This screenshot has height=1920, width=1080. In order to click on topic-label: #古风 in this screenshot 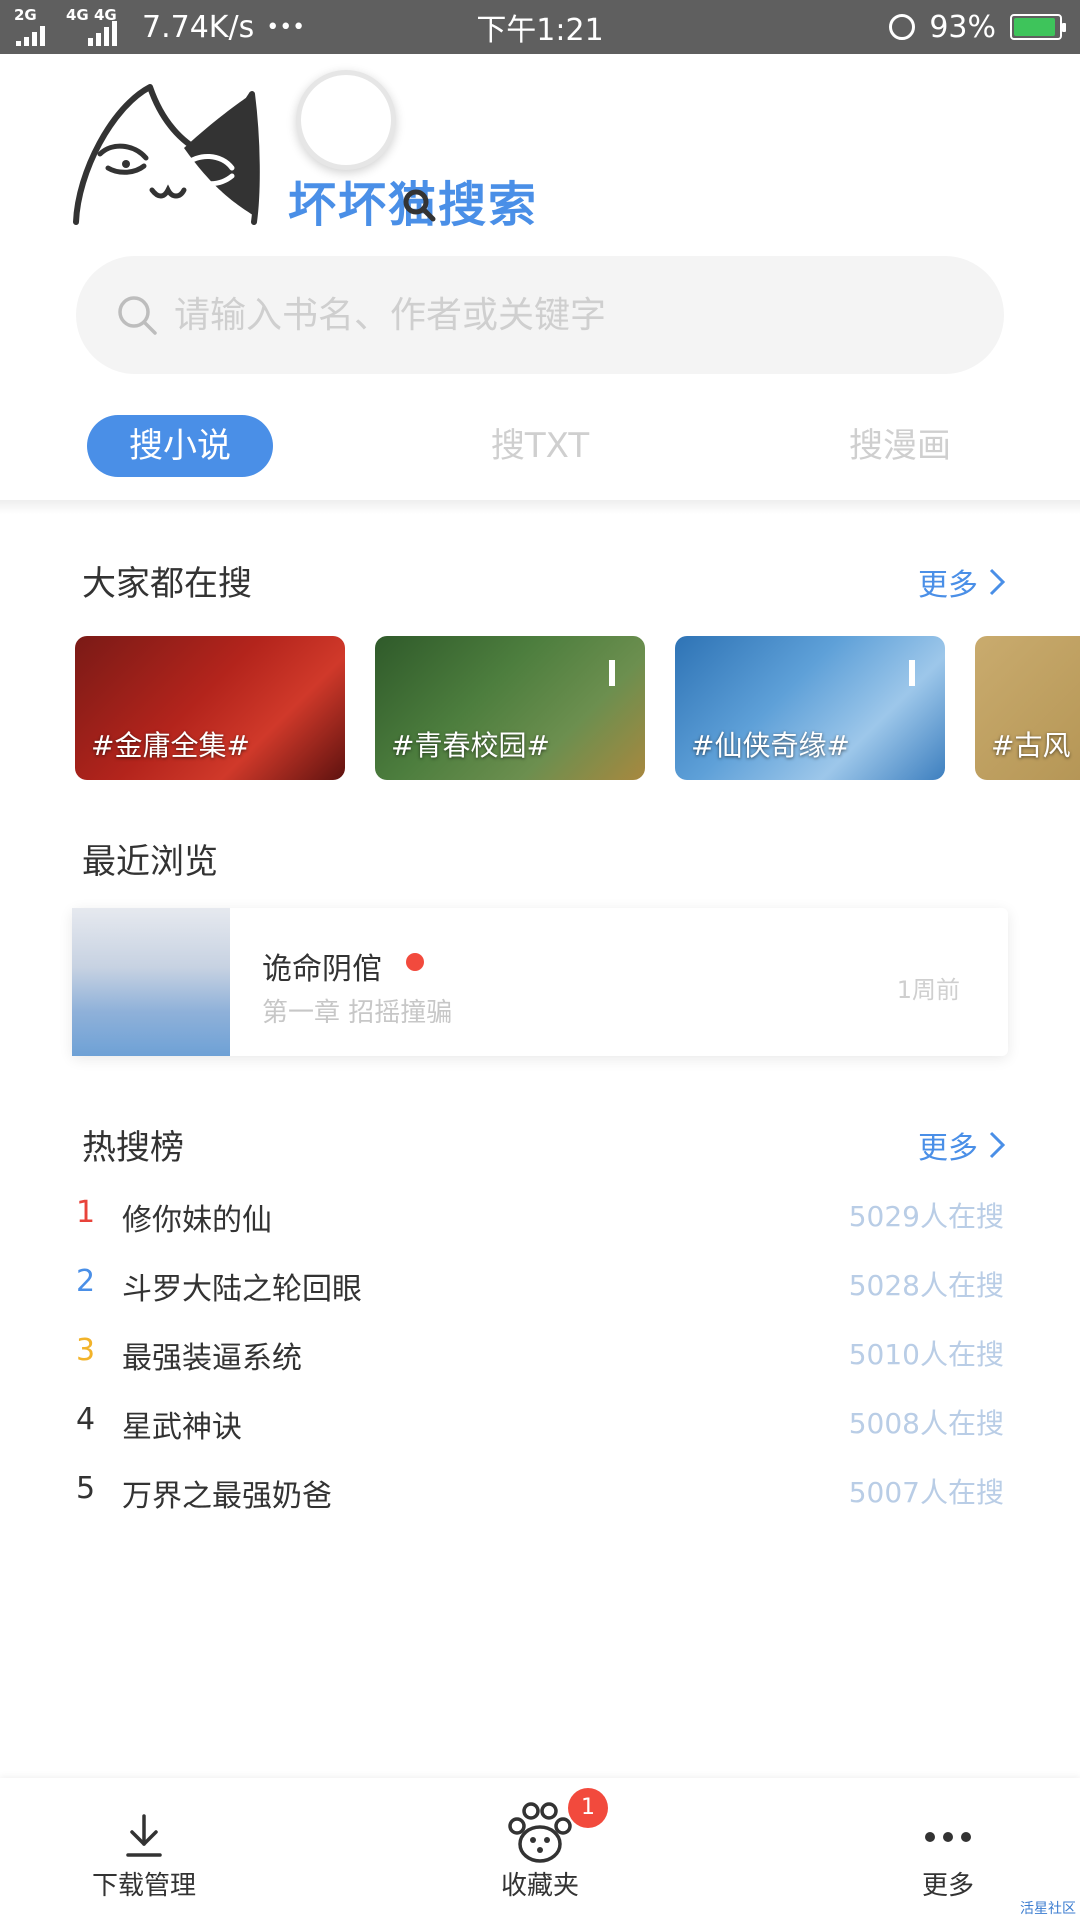, I will do `click(1031, 745)`.